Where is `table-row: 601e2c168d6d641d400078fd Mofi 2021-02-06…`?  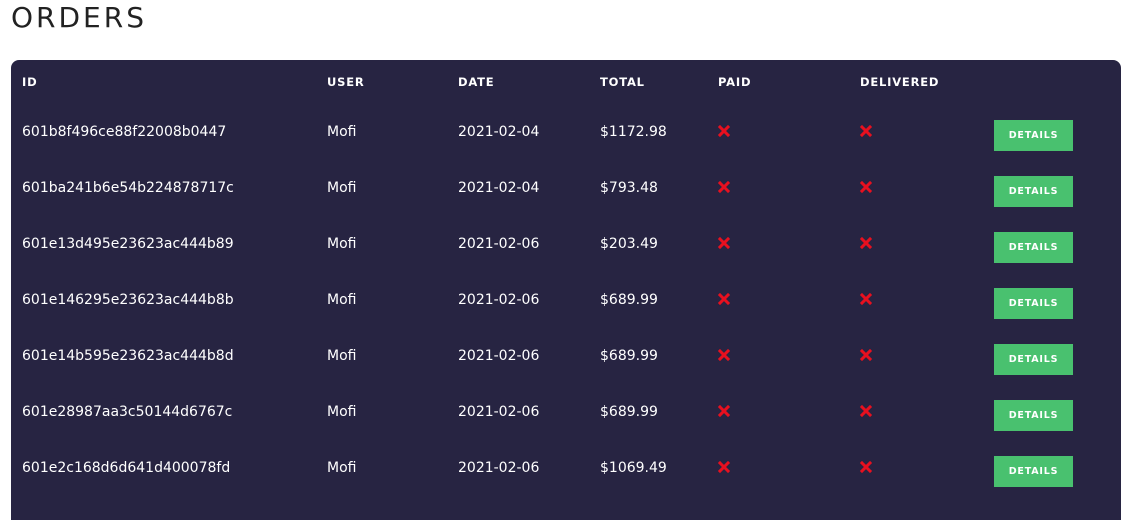 table-row: 601e2c168d6d641d400078fd Mofi 2021-02-06… is located at coordinates (566, 468).